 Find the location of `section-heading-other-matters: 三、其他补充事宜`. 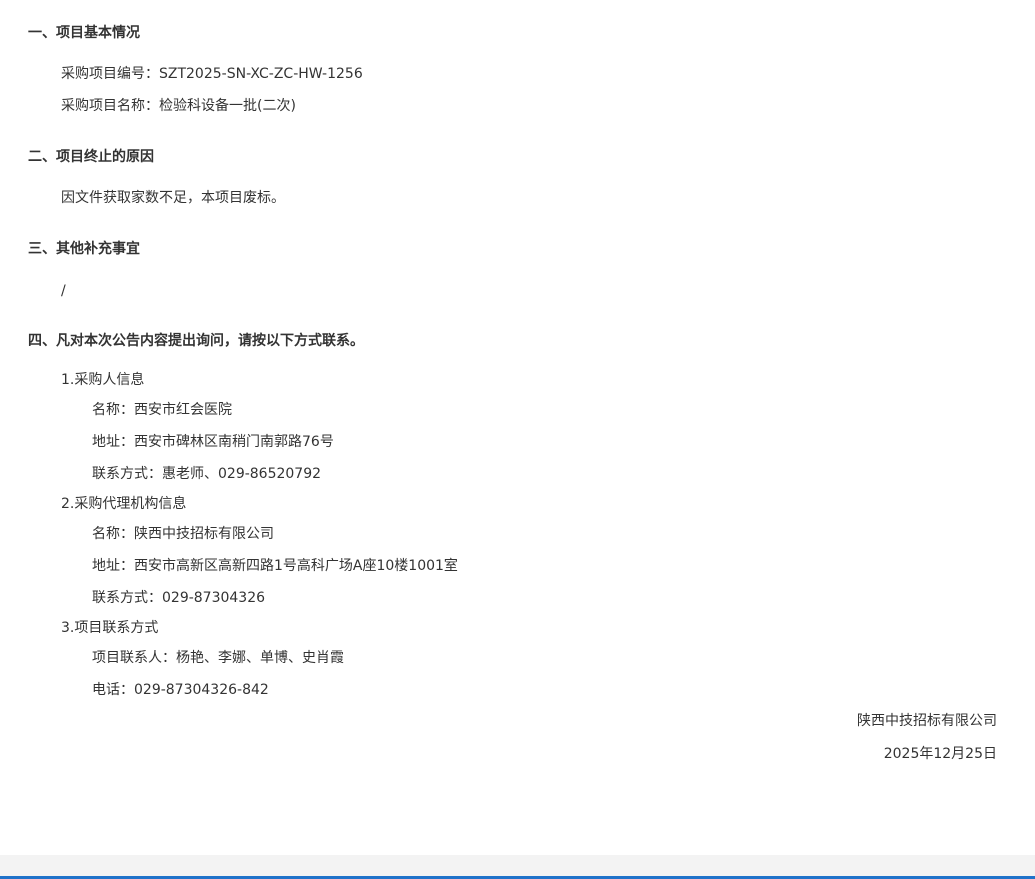

section-heading-other-matters: 三、其他补充事宜 is located at coordinates (84, 249).